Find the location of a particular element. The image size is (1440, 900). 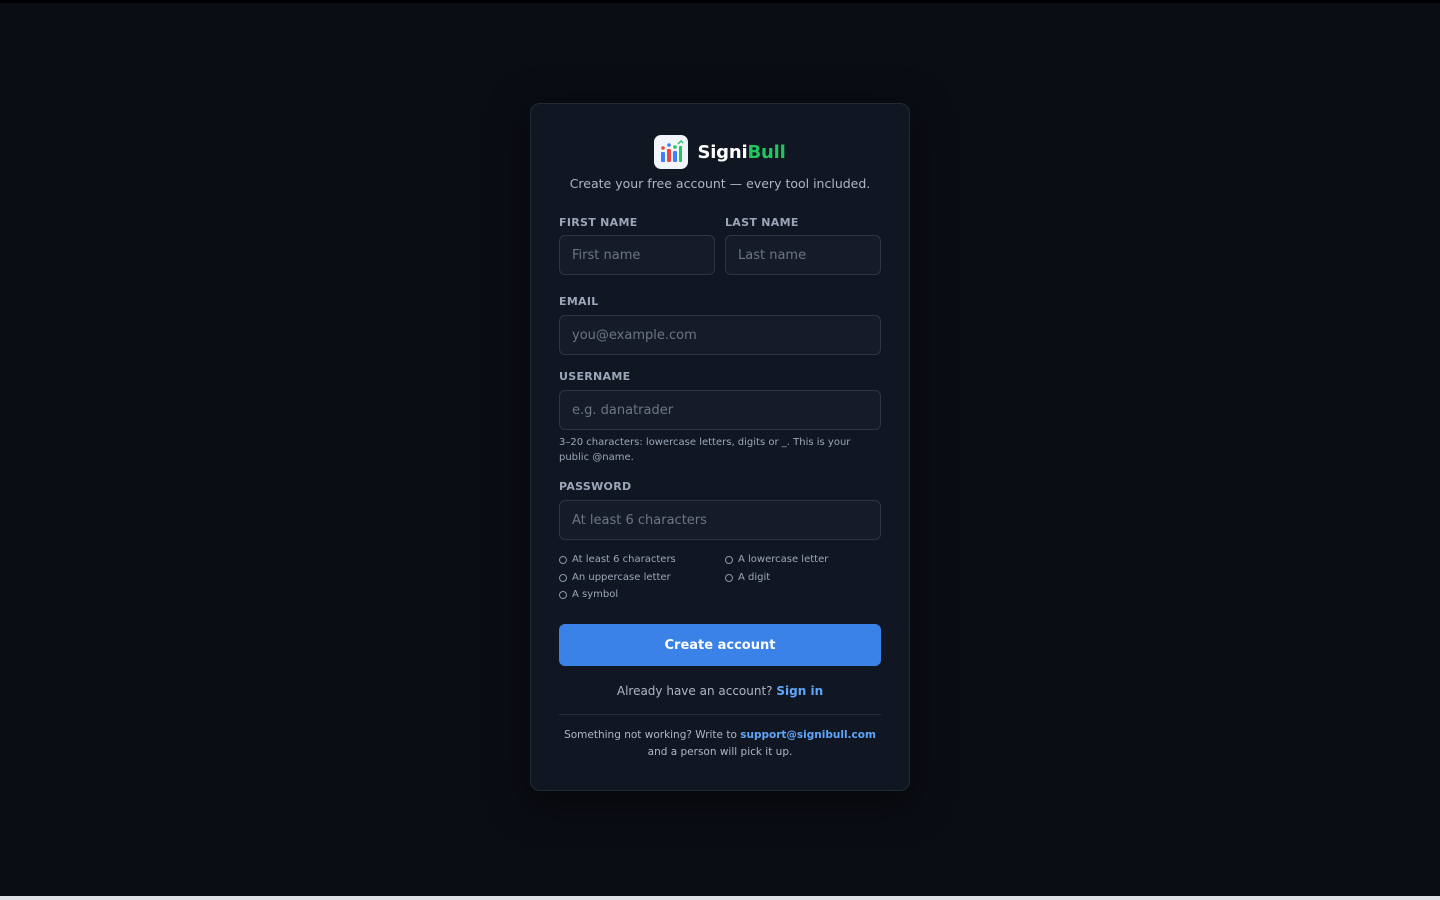

first-name-input is located at coordinates (637, 255).